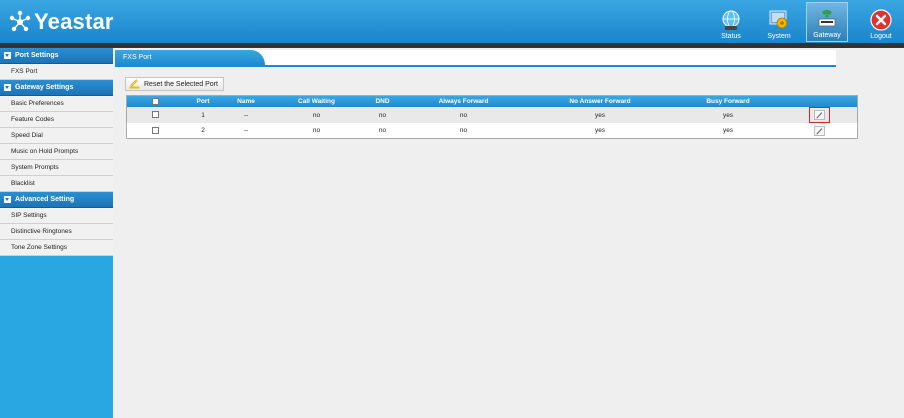  Describe the element at coordinates (45, 151) in the screenshot. I see `sidebar-item-label: Music on Hold Prompts` at that location.